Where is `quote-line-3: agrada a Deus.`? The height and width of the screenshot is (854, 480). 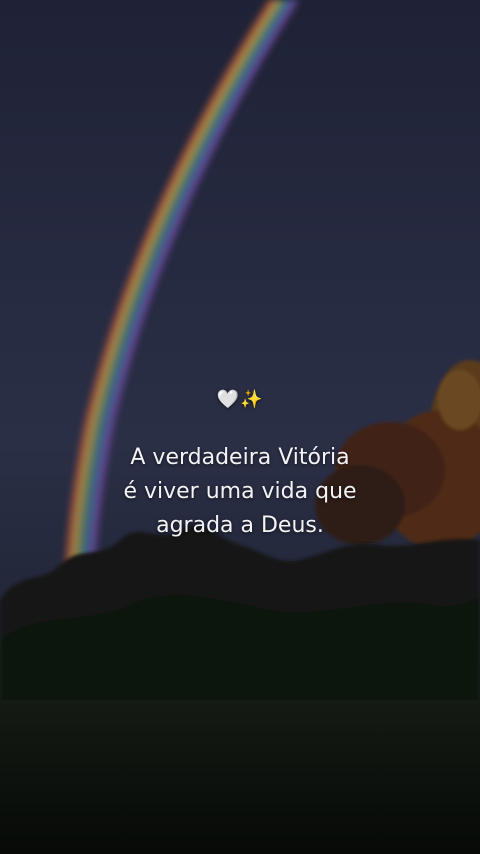
quote-line-3: agrada a Deus. is located at coordinates (240, 525).